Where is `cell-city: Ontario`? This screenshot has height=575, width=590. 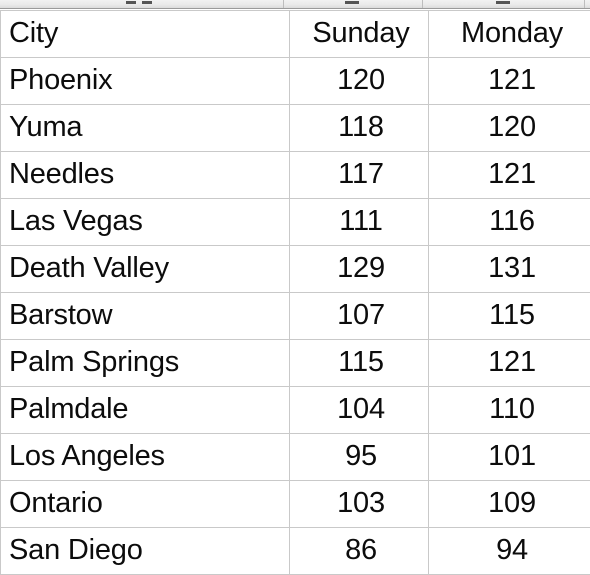 cell-city: Ontario is located at coordinates (145, 504).